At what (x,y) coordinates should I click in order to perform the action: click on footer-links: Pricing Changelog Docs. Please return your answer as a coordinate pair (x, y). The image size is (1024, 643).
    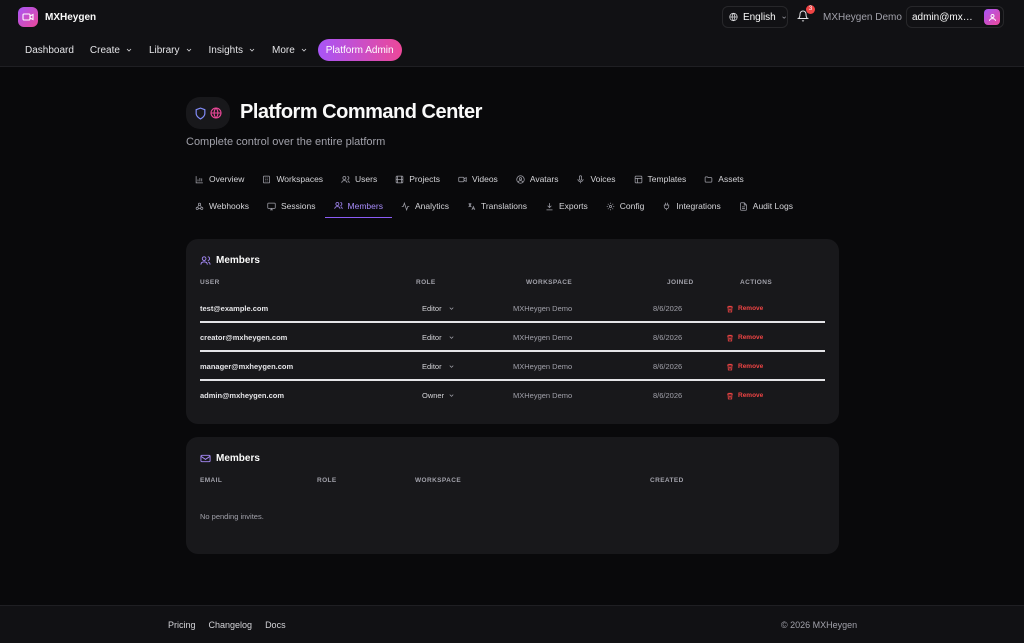
    Looking at the image, I should click on (233, 625).